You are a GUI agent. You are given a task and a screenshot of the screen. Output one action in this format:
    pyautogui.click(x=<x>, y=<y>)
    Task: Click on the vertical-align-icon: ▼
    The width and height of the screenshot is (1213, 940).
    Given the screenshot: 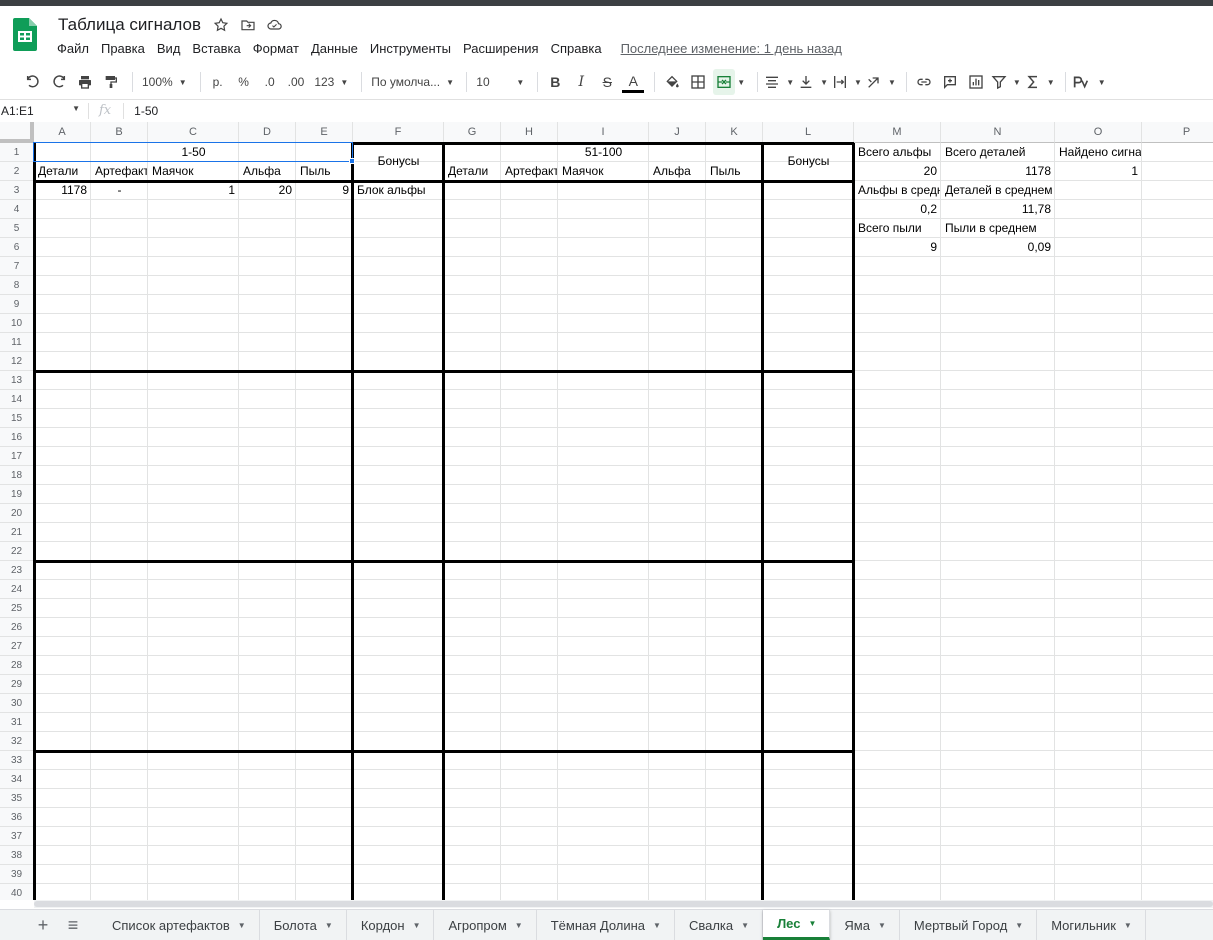 What is the action you would take?
    pyautogui.click(x=813, y=82)
    